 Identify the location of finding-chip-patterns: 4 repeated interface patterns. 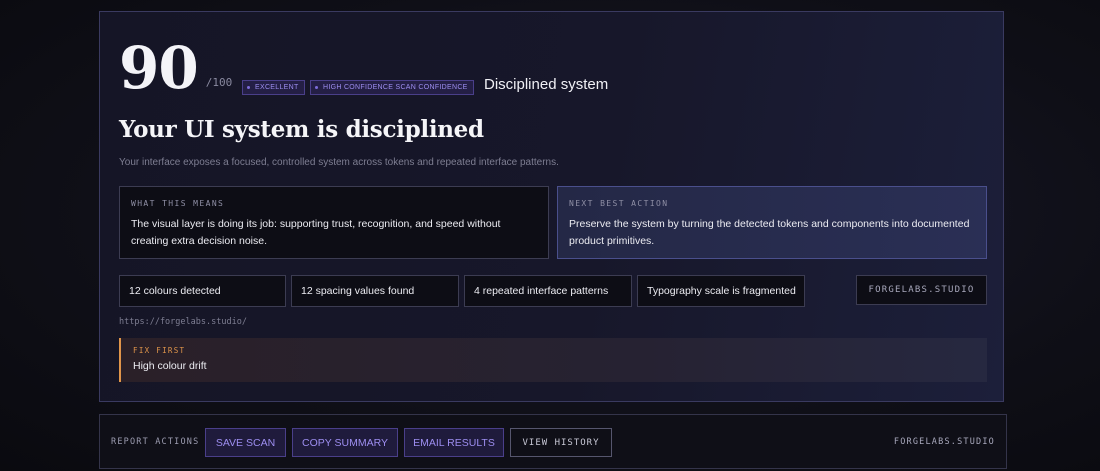
(548, 291).